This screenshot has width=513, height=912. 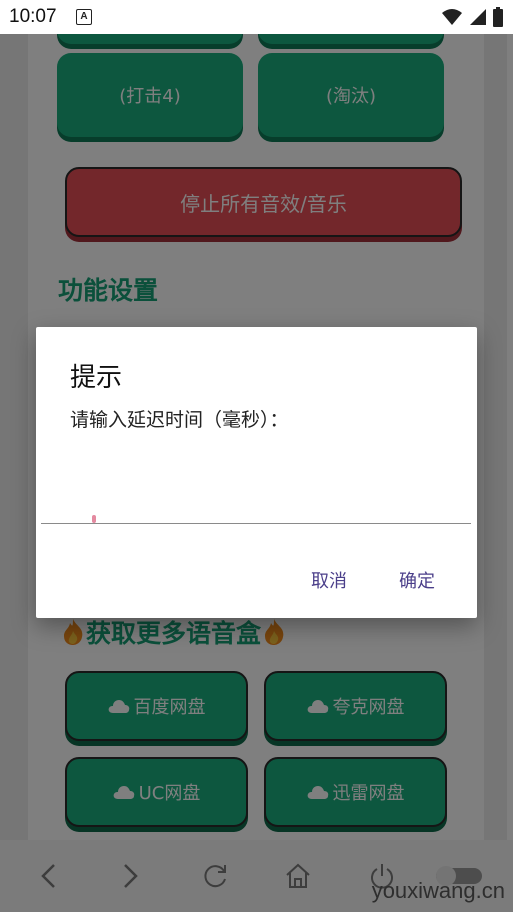 I want to click on dialog-message: 请输入延迟时间（毫秒）：, so click(x=179, y=420).